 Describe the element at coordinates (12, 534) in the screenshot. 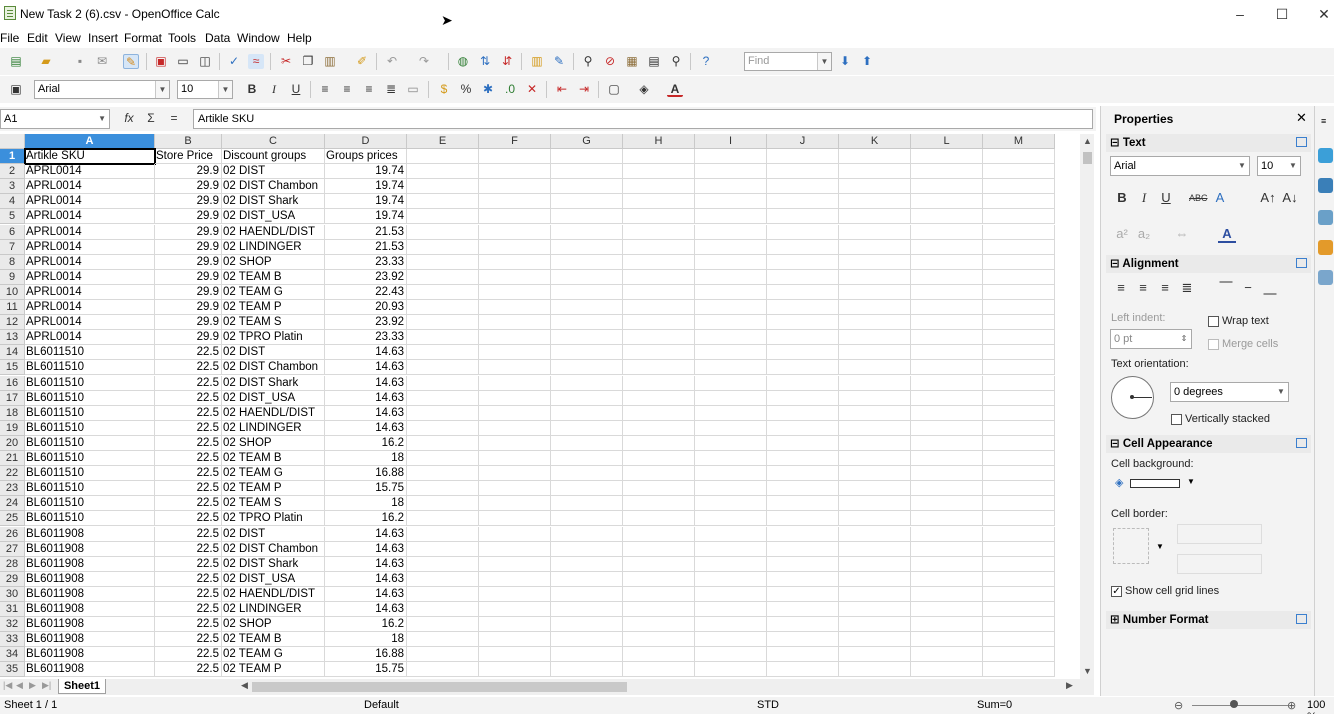

I see `row-header: 26` at that location.